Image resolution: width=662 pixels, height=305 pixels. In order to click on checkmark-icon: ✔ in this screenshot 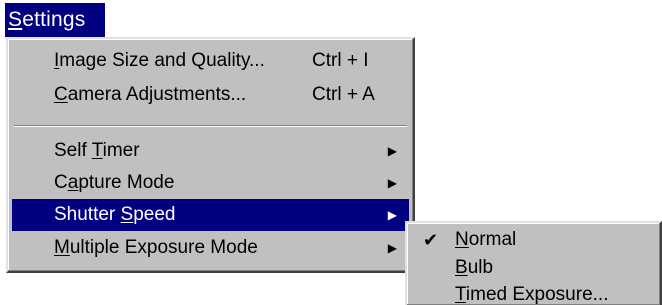, I will do `click(431, 240)`.